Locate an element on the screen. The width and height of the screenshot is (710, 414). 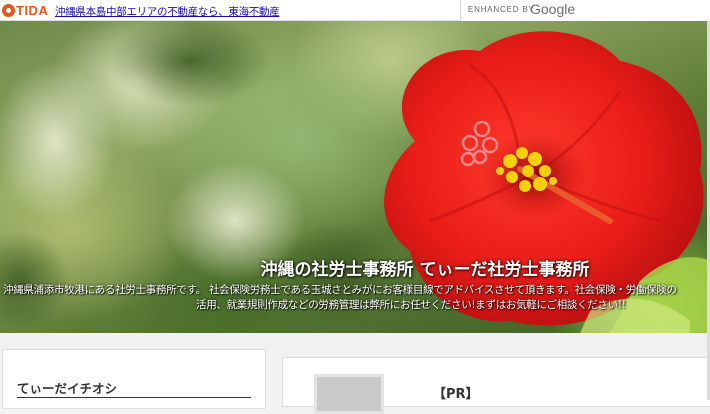
pr-thumbnail is located at coordinates (349, 394).